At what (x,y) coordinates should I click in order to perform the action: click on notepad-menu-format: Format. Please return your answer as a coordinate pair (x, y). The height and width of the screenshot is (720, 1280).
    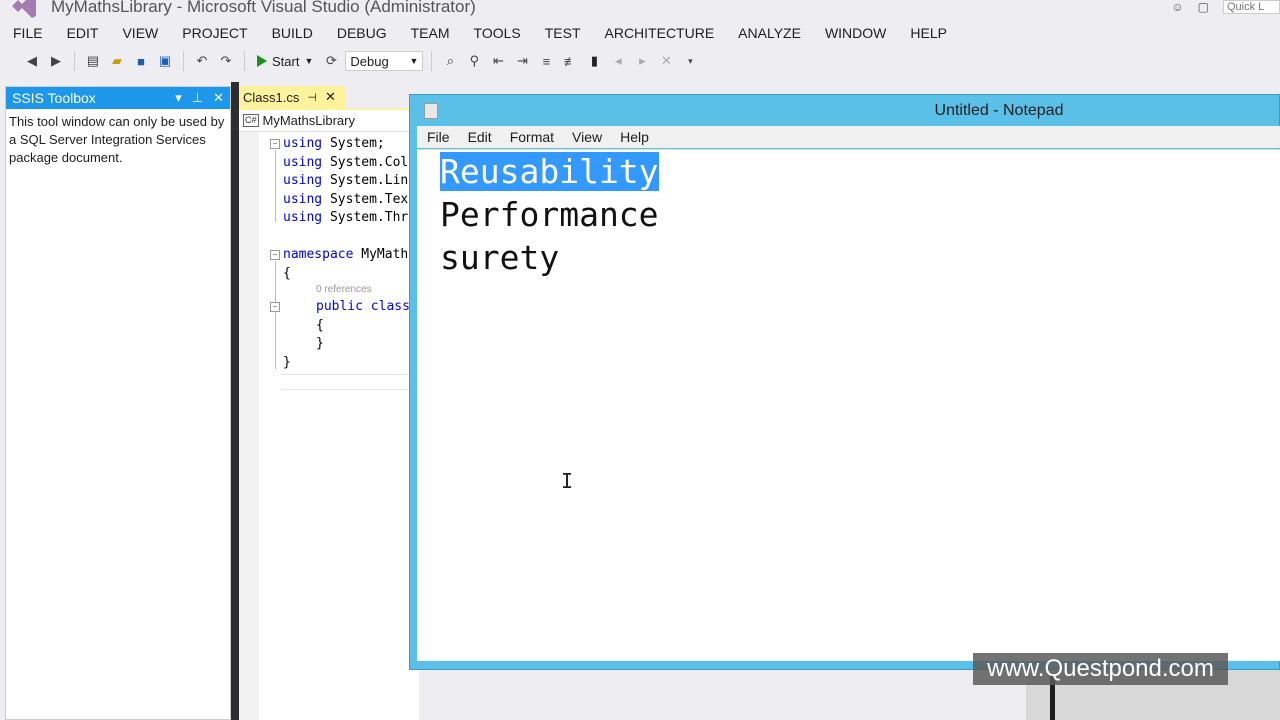
    Looking at the image, I should click on (531, 137).